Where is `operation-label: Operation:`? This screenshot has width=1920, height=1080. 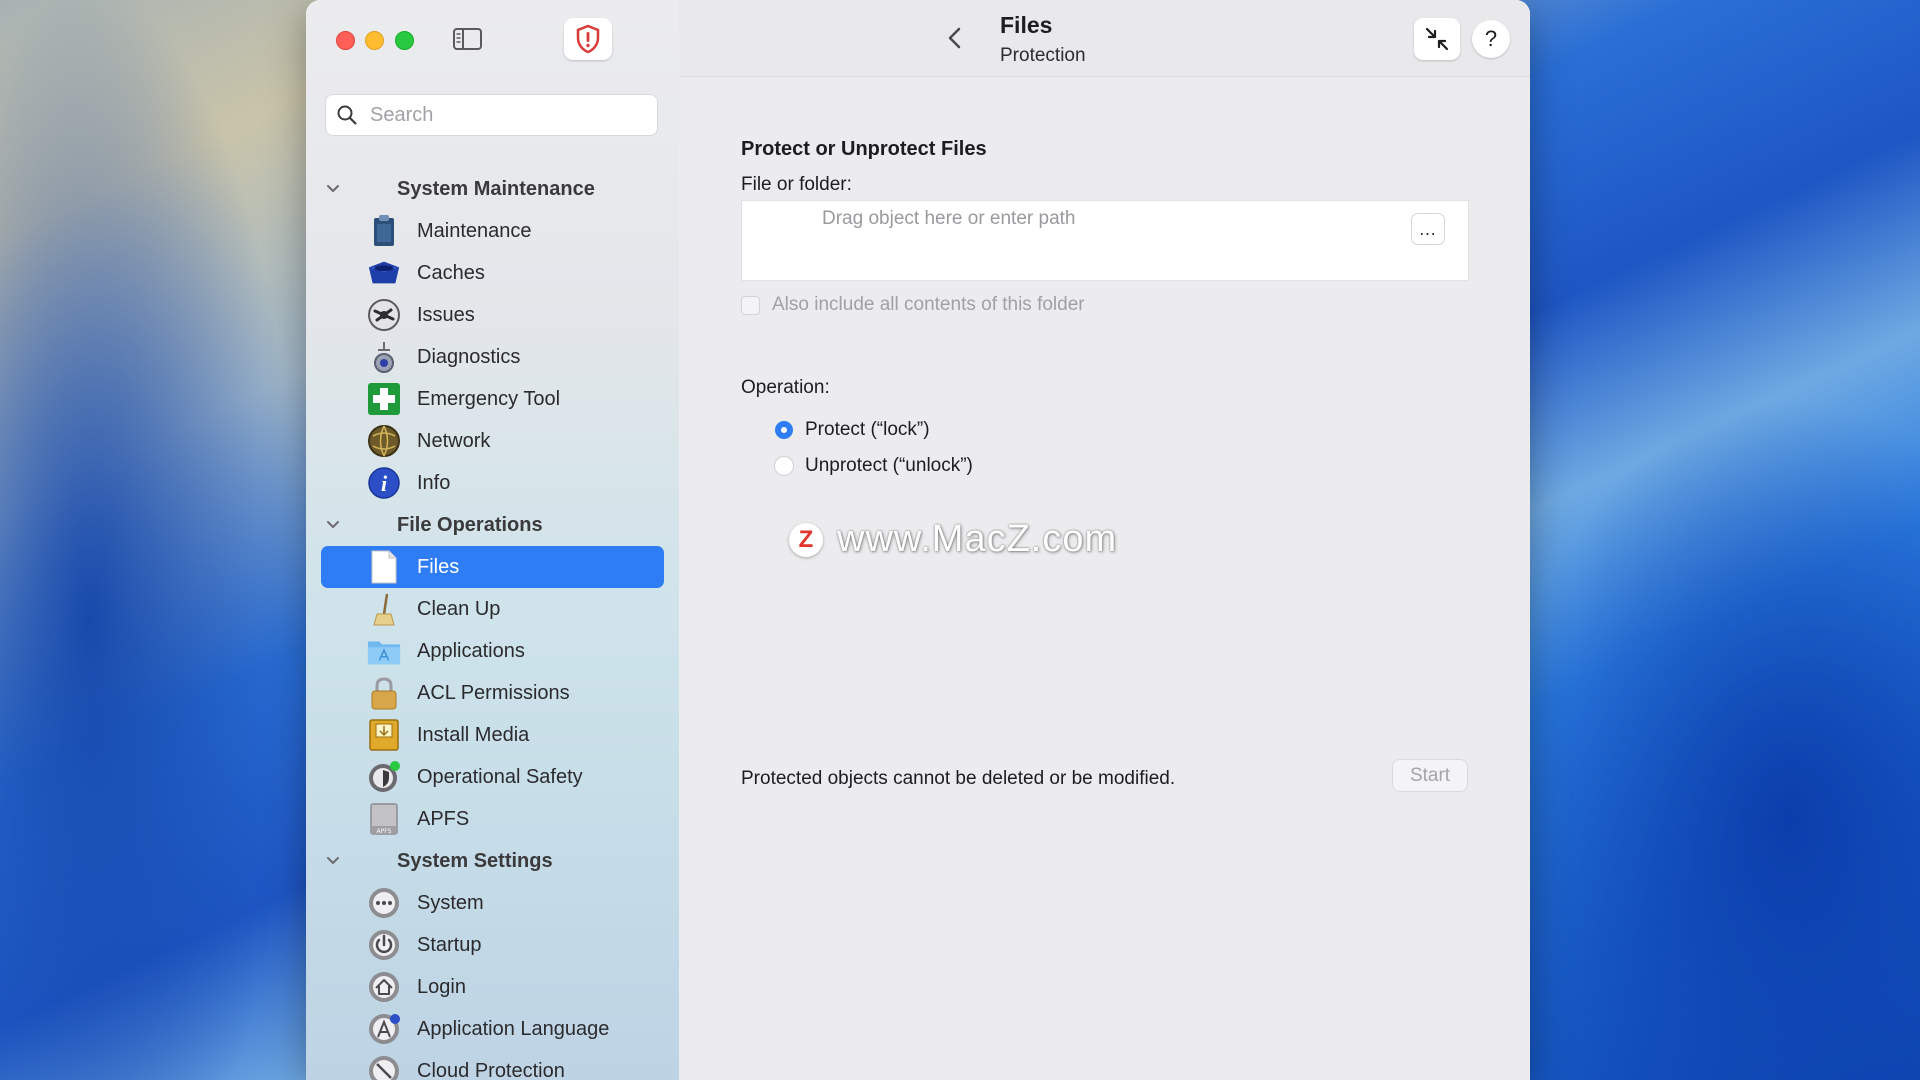
operation-label: Operation: is located at coordinates (785, 387).